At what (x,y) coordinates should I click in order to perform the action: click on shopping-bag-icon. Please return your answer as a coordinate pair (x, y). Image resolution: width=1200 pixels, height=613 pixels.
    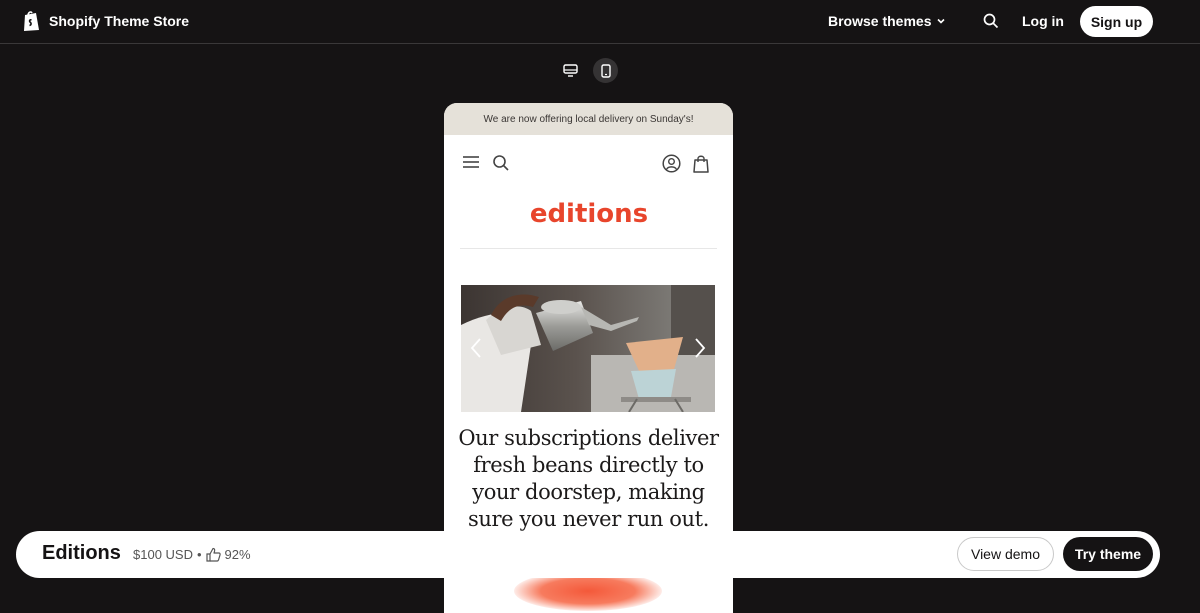
    Looking at the image, I should click on (701, 163).